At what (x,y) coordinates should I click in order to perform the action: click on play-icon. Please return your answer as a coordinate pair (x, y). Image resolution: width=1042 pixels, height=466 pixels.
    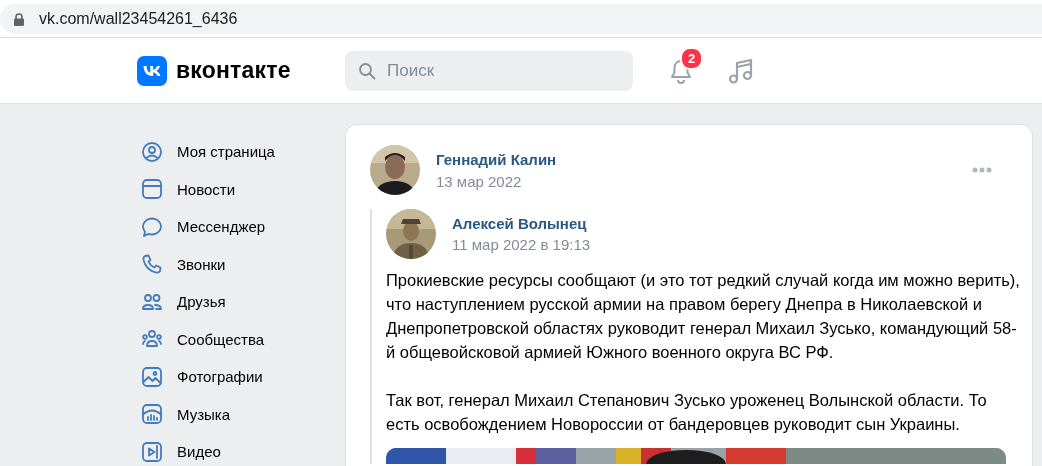
    Looking at the image, I should click on (152, 451).